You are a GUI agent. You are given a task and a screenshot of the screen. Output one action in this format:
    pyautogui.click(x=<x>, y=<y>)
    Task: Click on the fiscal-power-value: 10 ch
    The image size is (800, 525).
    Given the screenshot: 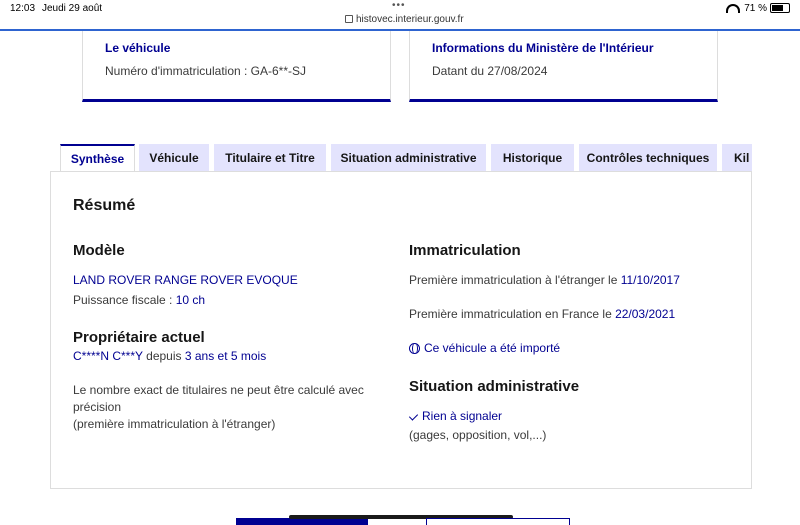 What is the action you would take?
    pyautogui.click(x=190, y=300)
    